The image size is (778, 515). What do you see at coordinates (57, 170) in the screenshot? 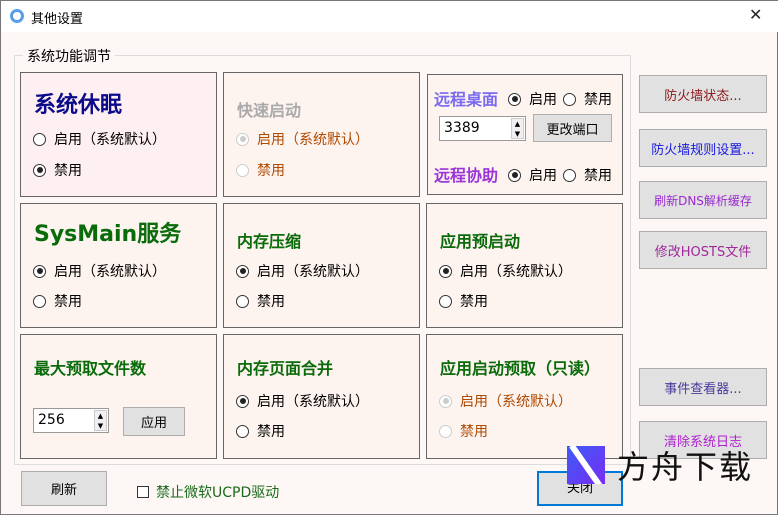
I see `sleep-disable-radio: 禁用` at bounding box center [57, 170].